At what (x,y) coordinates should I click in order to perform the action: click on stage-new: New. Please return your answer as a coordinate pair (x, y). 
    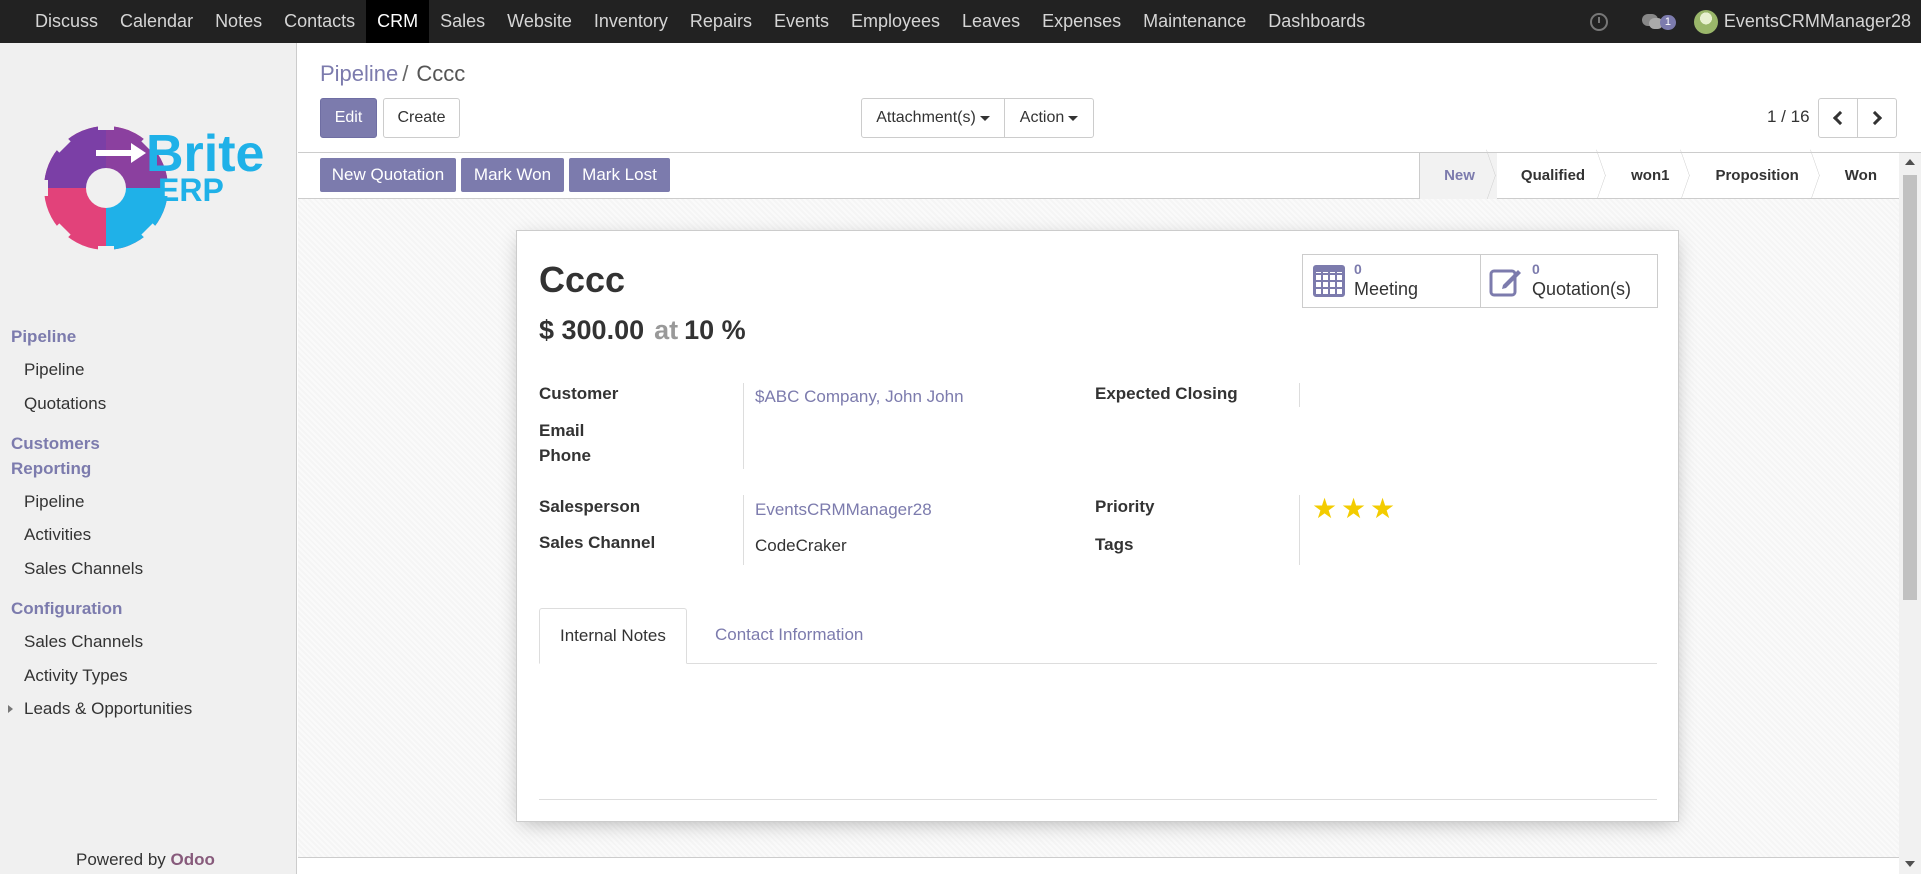
    Looking at the image, I should click on (1458, 176).